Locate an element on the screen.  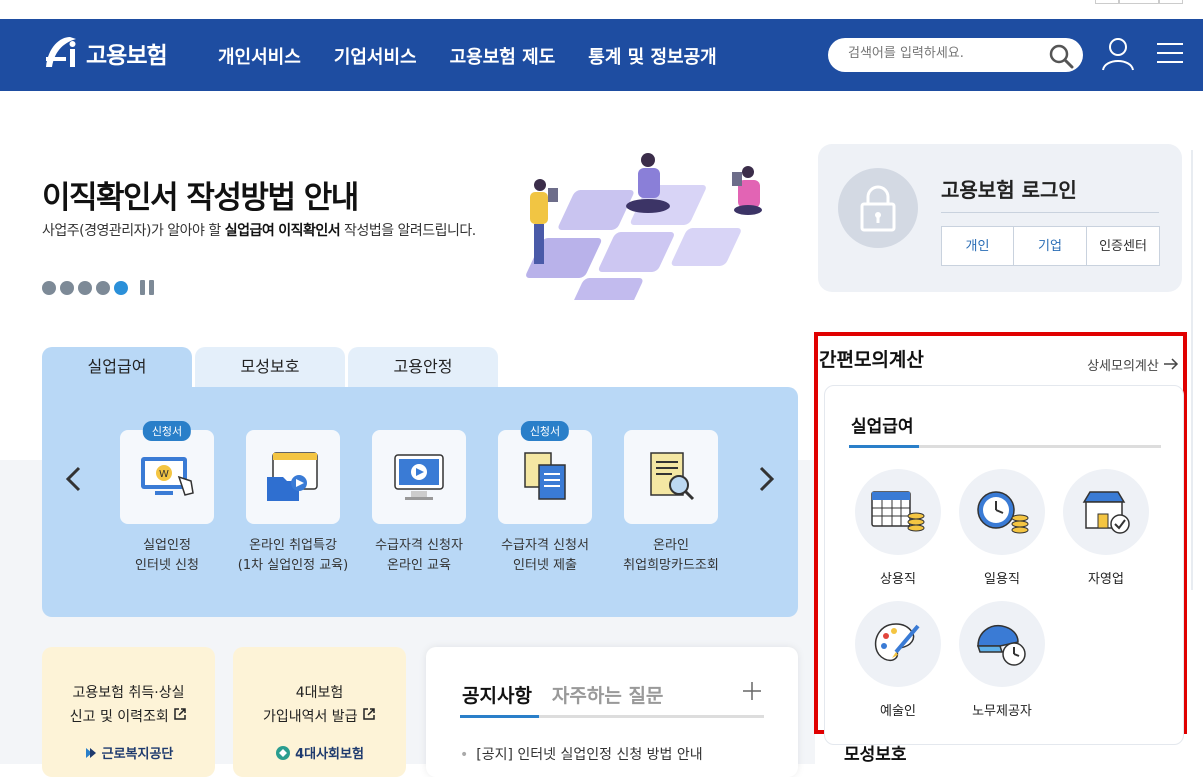
calc-artist: 예술인 is located at coordinates (898, 660).